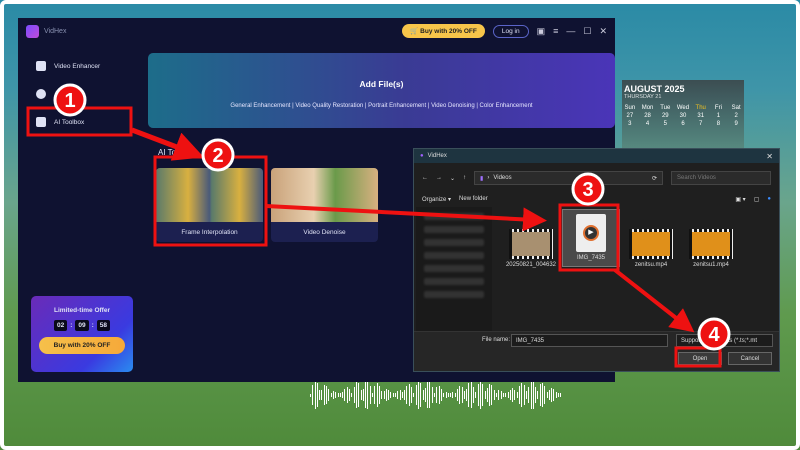 This screenshot has width=800, height=450. I want to click on svg-text: 4, so click(714, 335).